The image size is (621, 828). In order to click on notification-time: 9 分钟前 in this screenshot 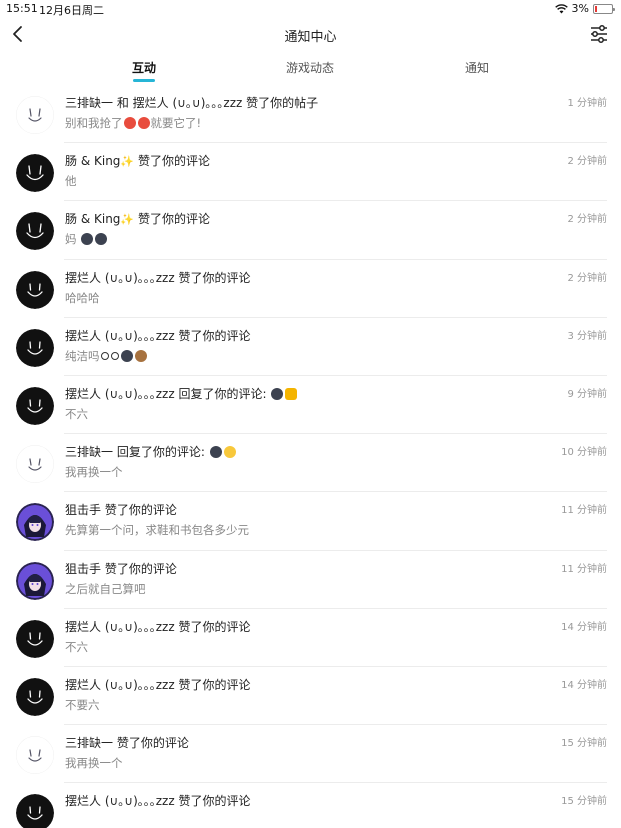, I will do `click(587, 394)`.